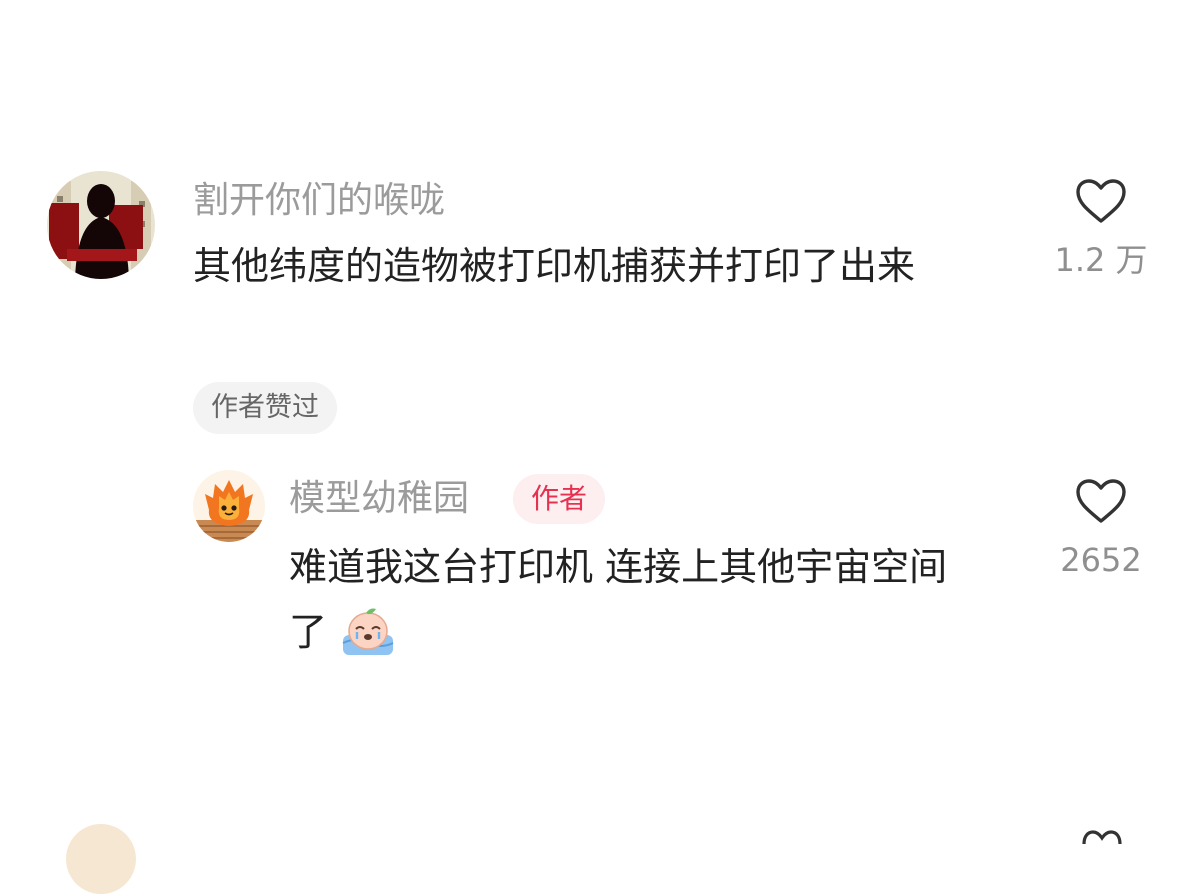 This screenshot has height=894, width=1179. I want to click on like-count: 2652, so click(1101, 560).